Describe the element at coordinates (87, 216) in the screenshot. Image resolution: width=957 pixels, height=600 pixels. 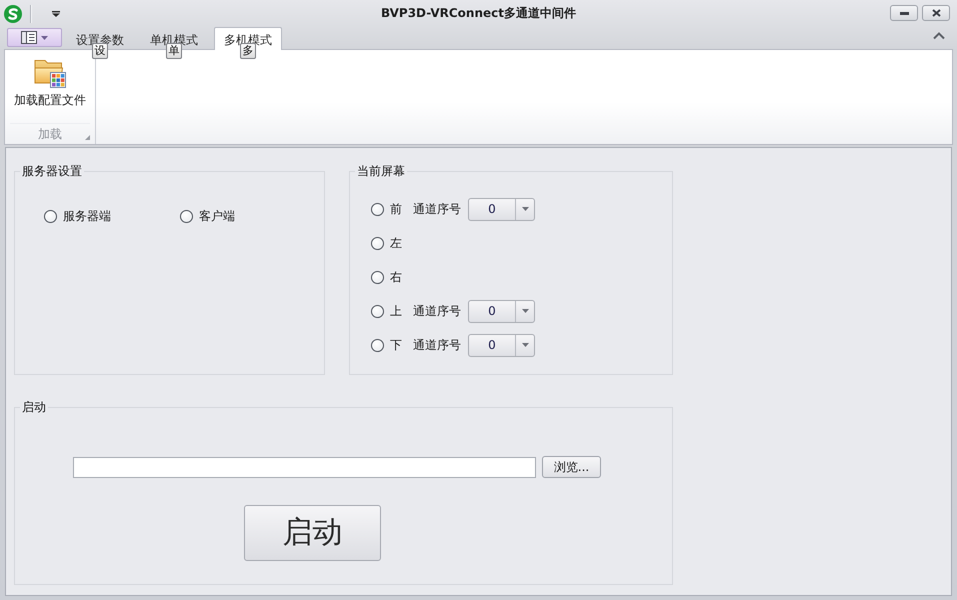
I see `radio-label: 服务器端` at that location.